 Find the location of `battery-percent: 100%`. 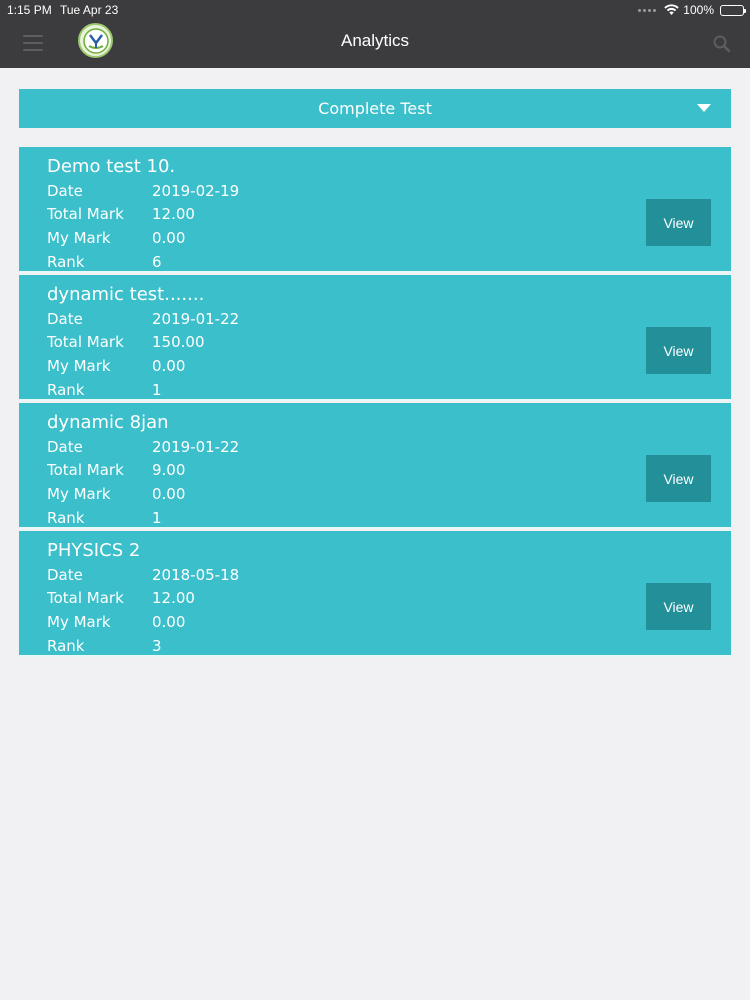

battery-percent: 100% is located at coordinates (698, 10).